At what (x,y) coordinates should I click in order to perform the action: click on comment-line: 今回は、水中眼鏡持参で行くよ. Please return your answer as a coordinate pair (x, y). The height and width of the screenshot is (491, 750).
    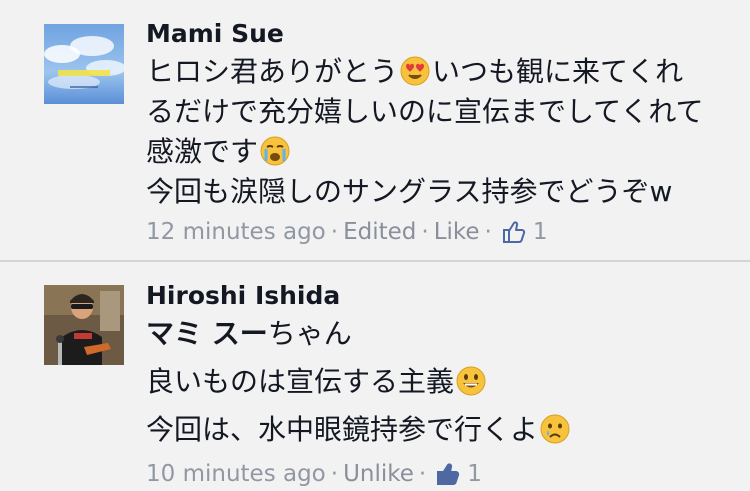
    Looking at the image, I should click on (428, 430).